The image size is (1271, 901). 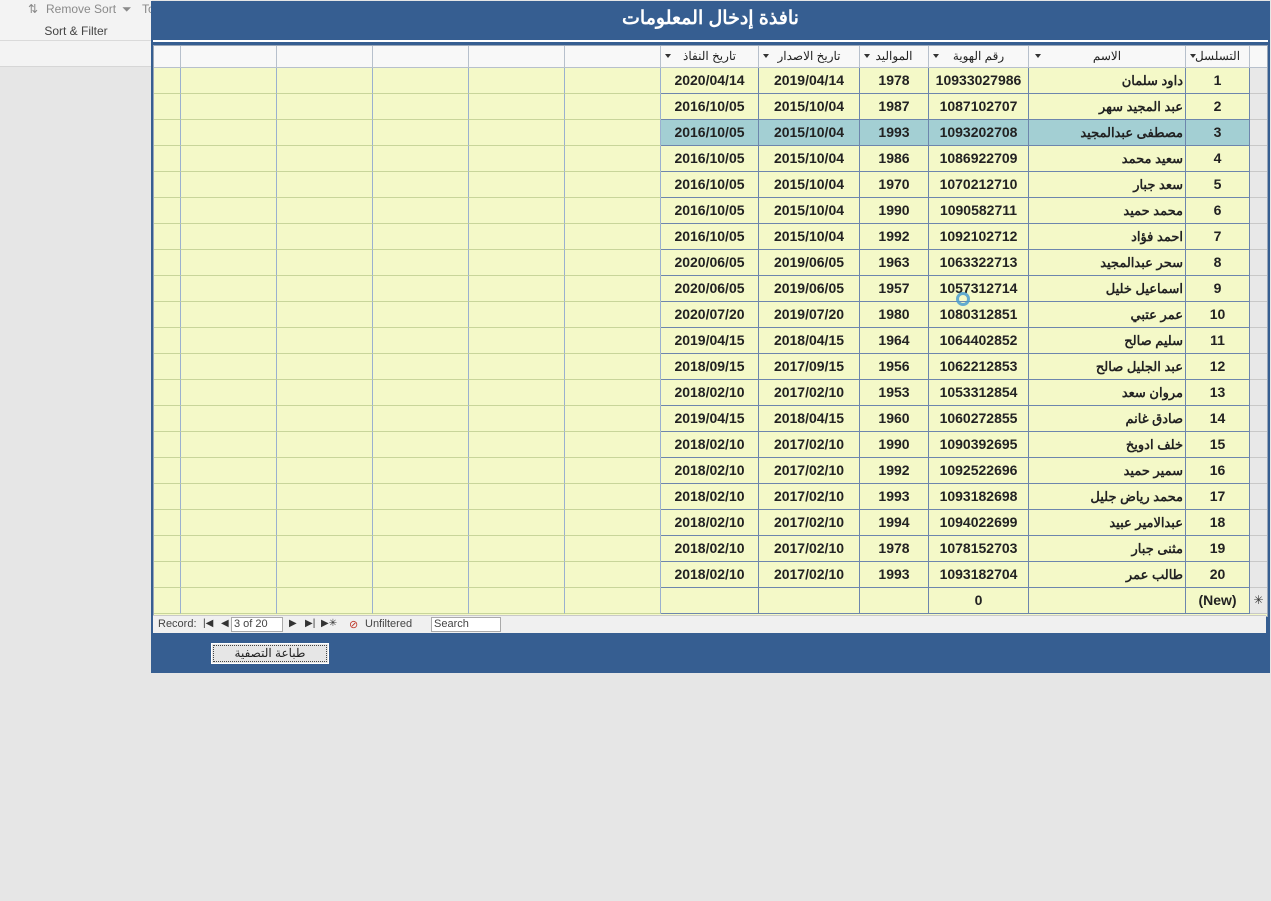 I want to click on cell-seq: 4, so click(x=1218, y=159).